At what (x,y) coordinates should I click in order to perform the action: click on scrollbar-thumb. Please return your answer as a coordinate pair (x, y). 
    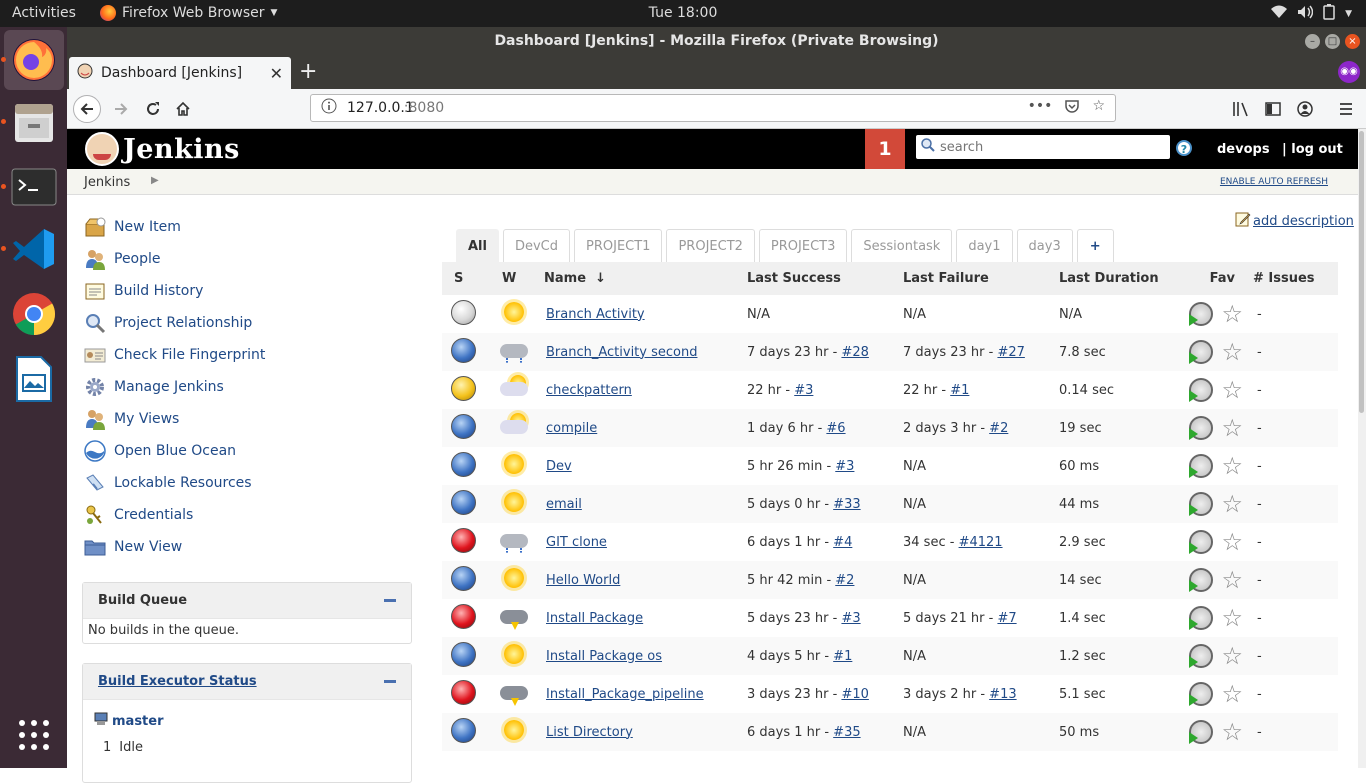
    Looking at the image, I should click on (1361, 272).